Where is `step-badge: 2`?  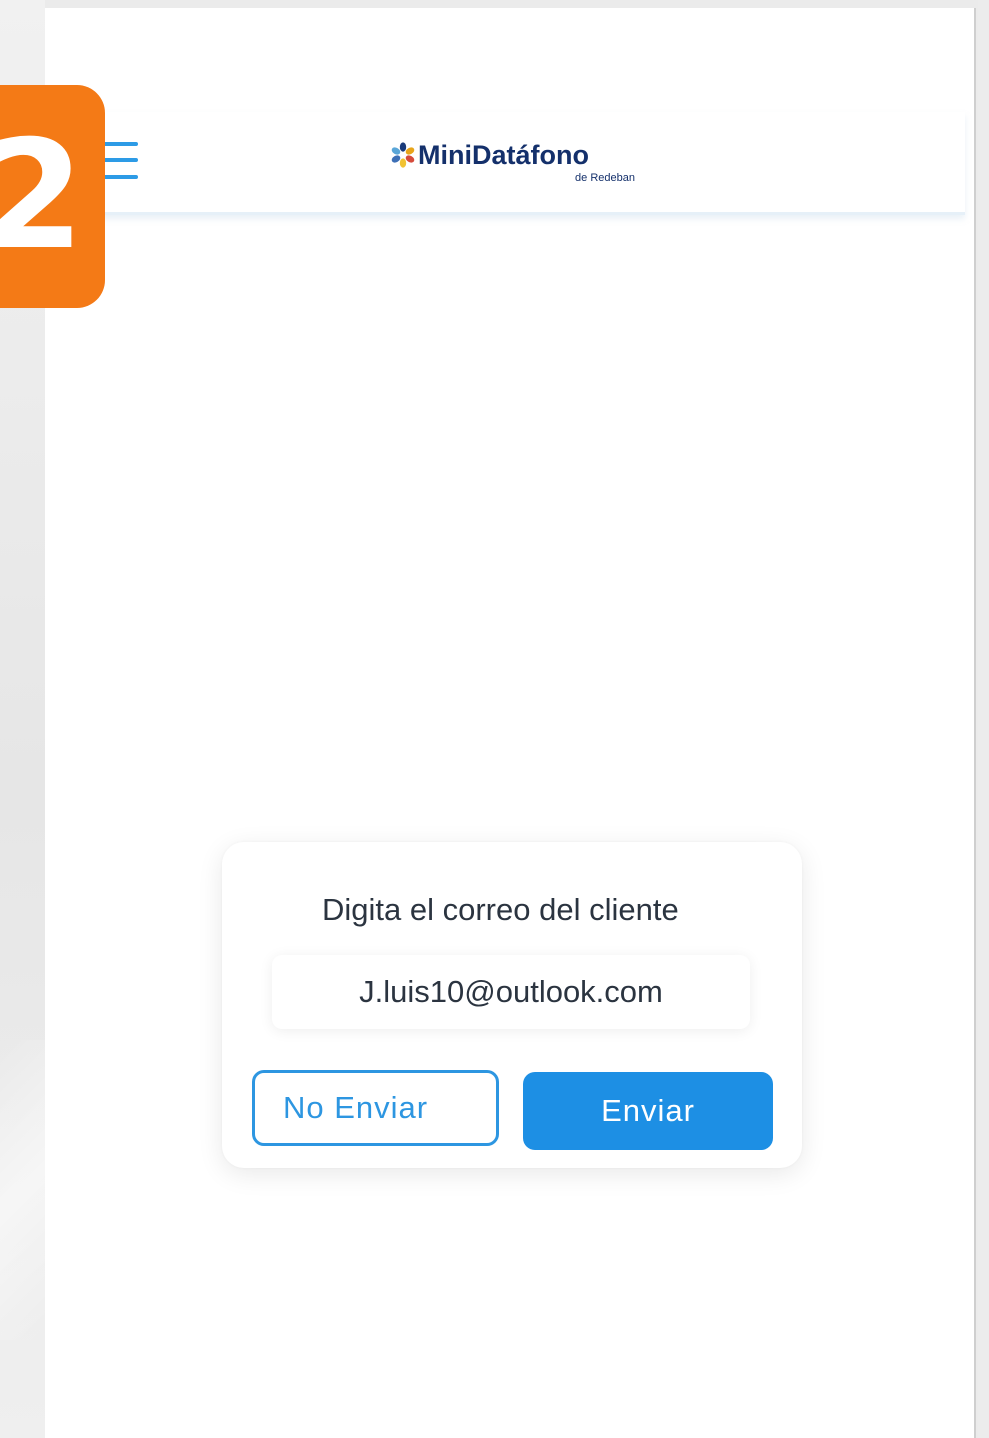 step-badge: 2 is located at coordinates (52, 196).